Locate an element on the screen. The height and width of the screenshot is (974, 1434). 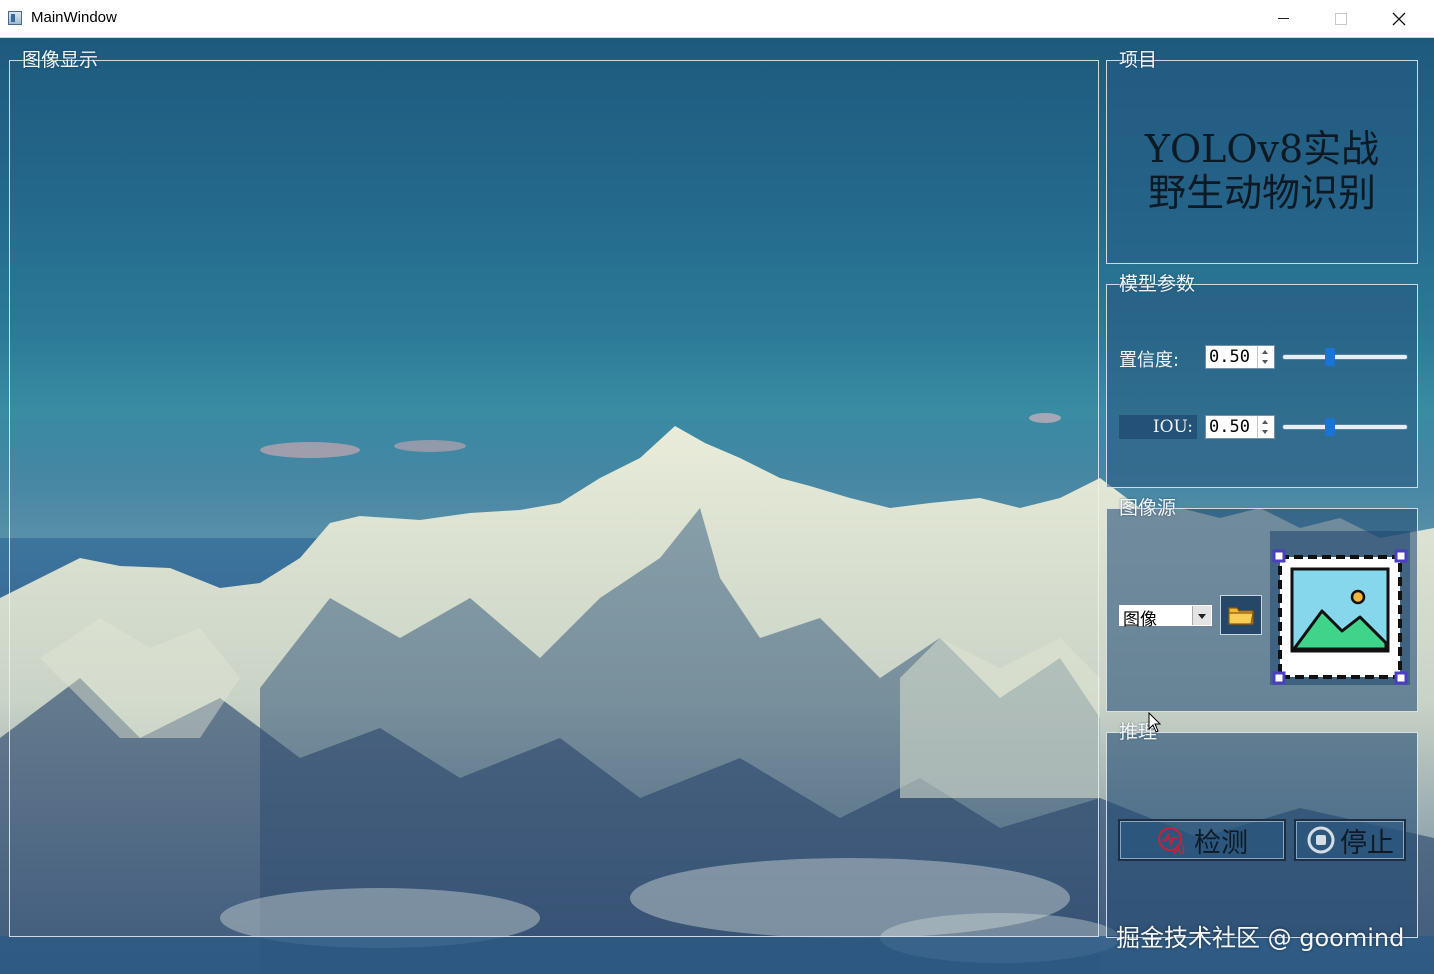
maximize-button is located at coordinates (1341, 18).